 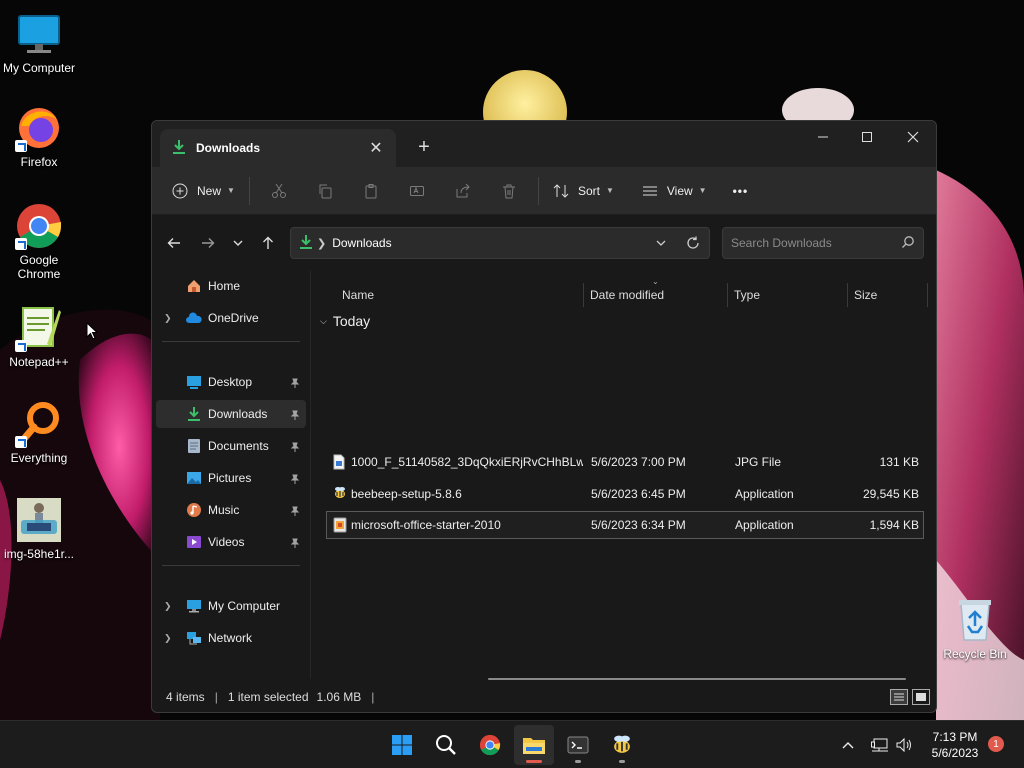 I want to click on nav-item-downloads: Downloads, so click(x=231, y=414).